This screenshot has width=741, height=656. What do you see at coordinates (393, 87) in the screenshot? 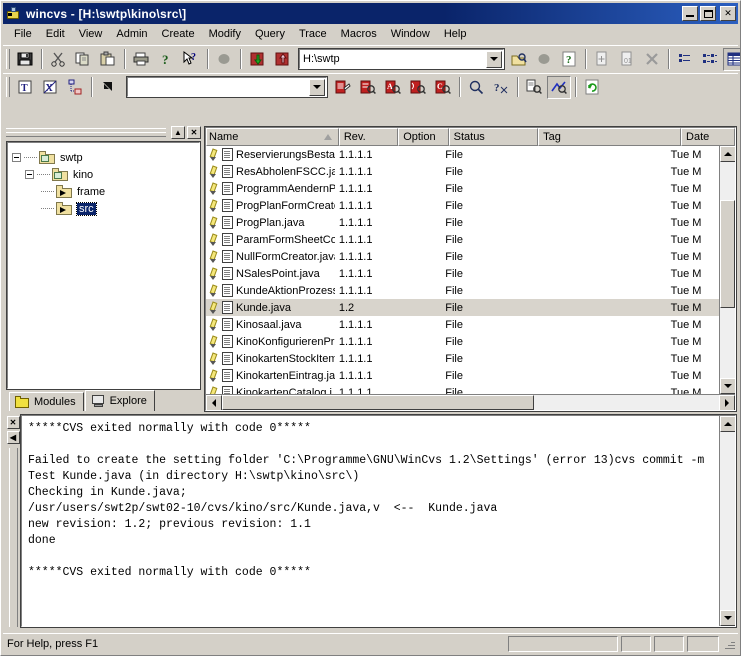
I see `annotate-button: A` at bounding box center [393, 87].